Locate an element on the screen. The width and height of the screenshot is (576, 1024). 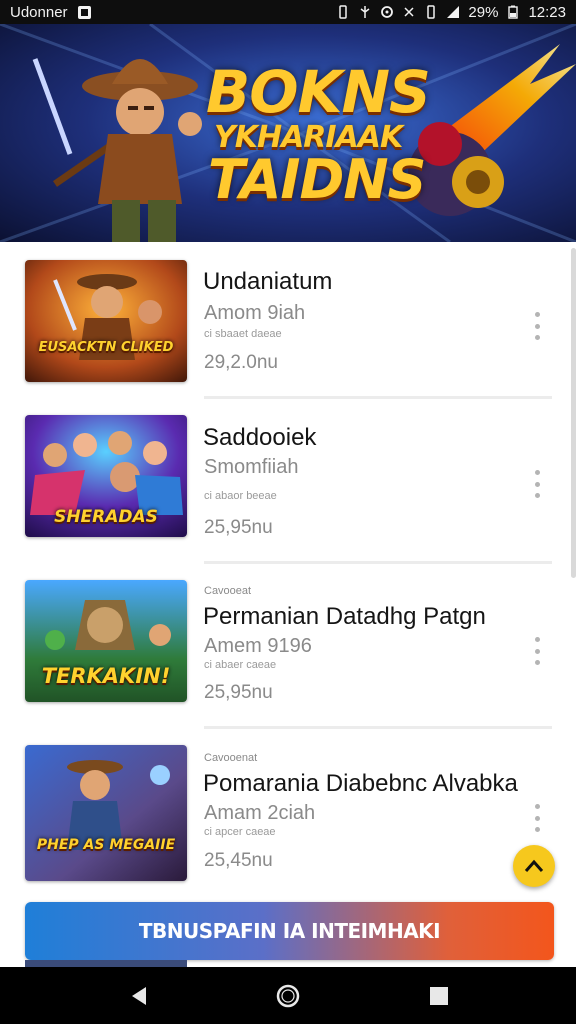
item-subtitle: Smomfiiah is located at coordinates (251, 467).